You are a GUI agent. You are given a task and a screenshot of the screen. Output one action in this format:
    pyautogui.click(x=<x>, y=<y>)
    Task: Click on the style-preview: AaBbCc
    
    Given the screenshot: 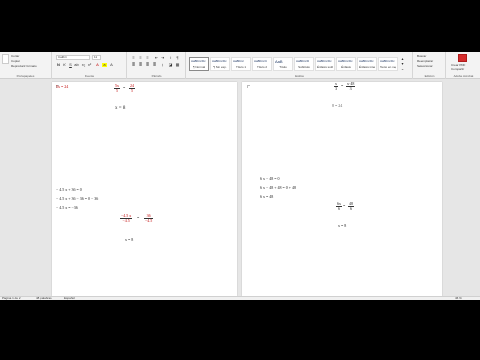 What is the action you would take?
    pyautogui.click(x=239, y=61)
    